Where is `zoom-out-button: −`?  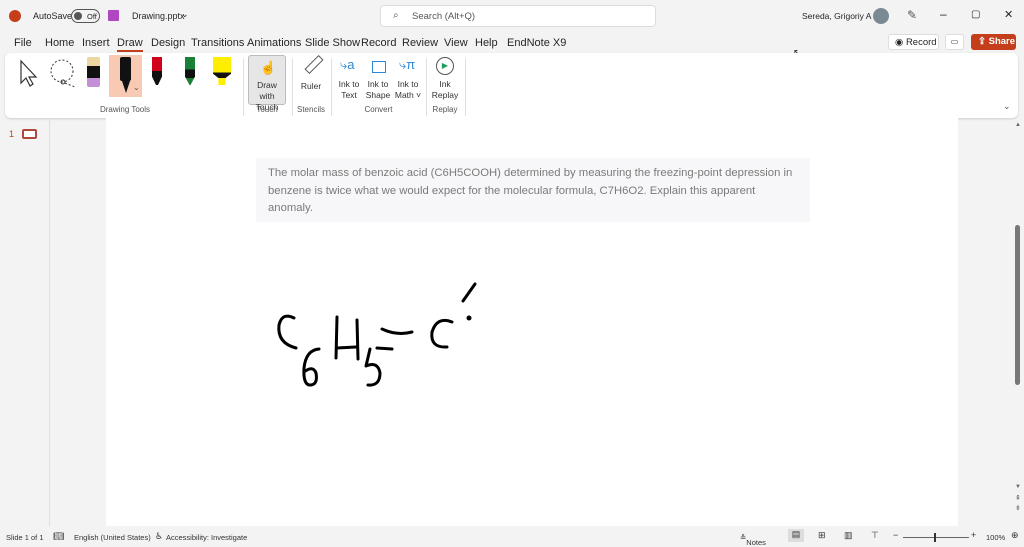 zoom-out-button: − is located at coordinates (895, 535).